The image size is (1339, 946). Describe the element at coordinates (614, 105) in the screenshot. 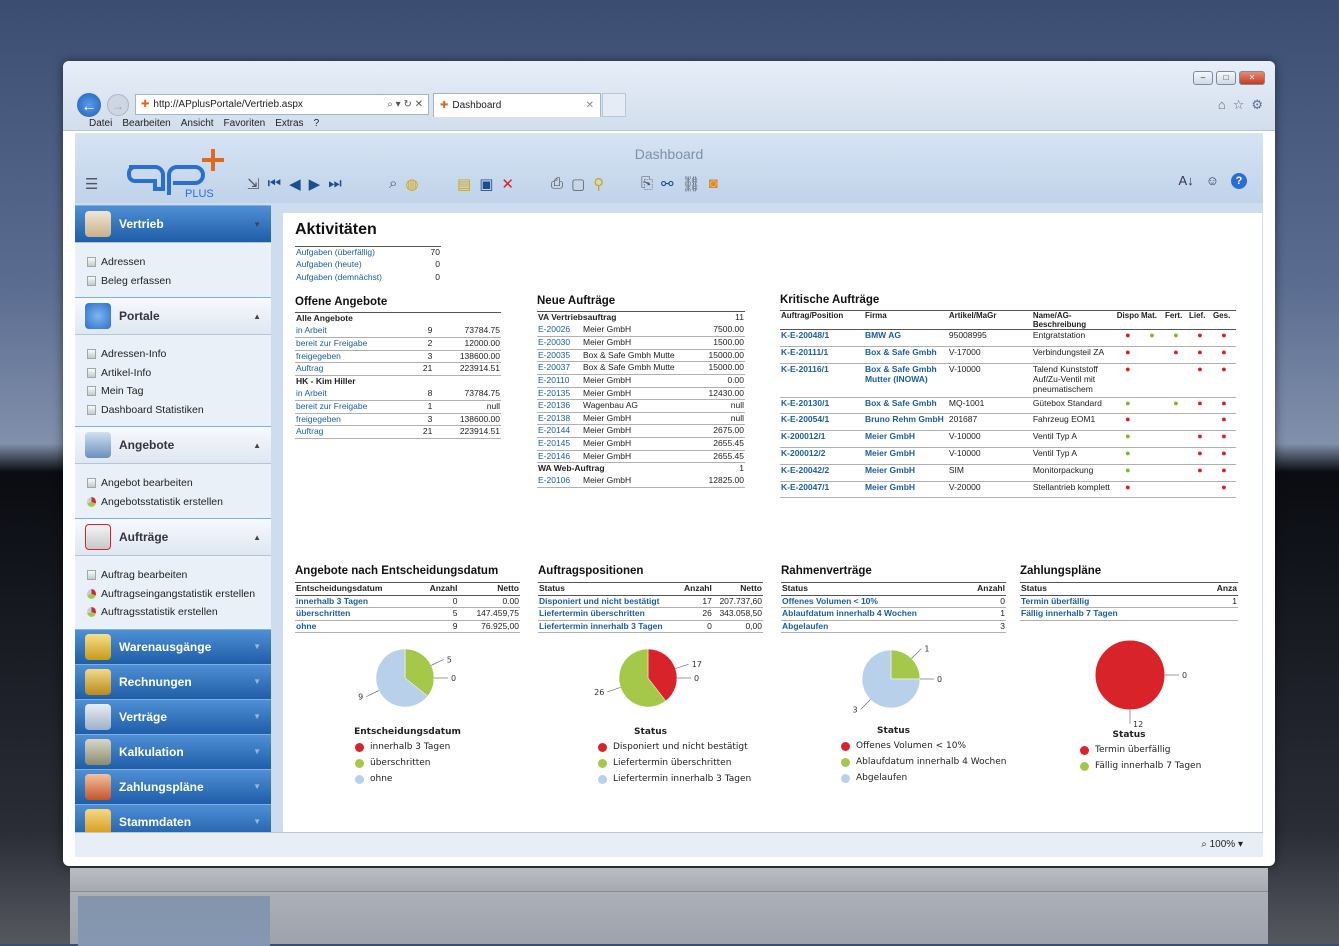

I see `new-tab-button` at that location.